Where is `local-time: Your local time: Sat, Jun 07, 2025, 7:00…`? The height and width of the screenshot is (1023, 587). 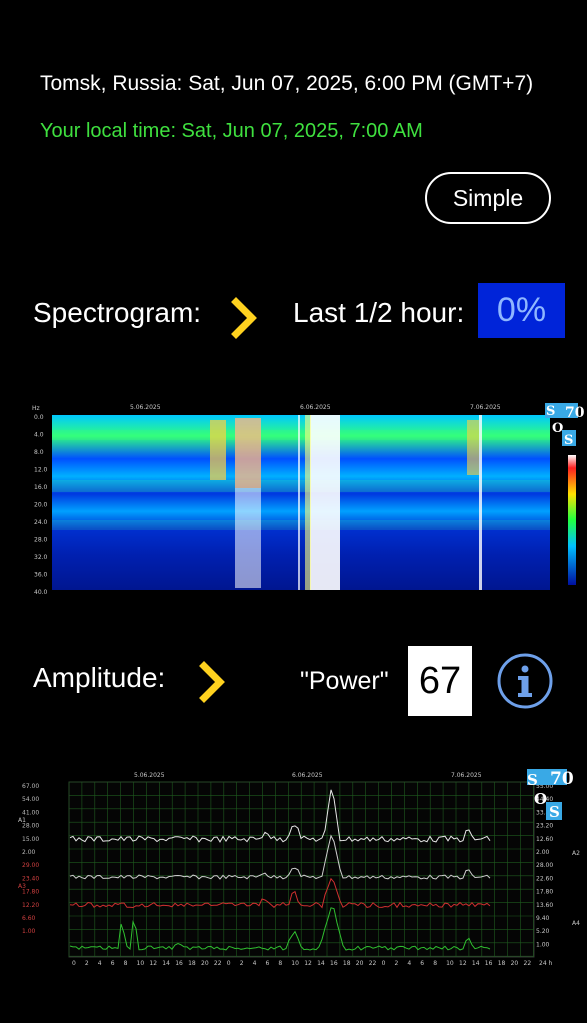
local-time: Your local time: Sat, Jun 07, 2025, 7:00… is located at coordinates (231, 131).